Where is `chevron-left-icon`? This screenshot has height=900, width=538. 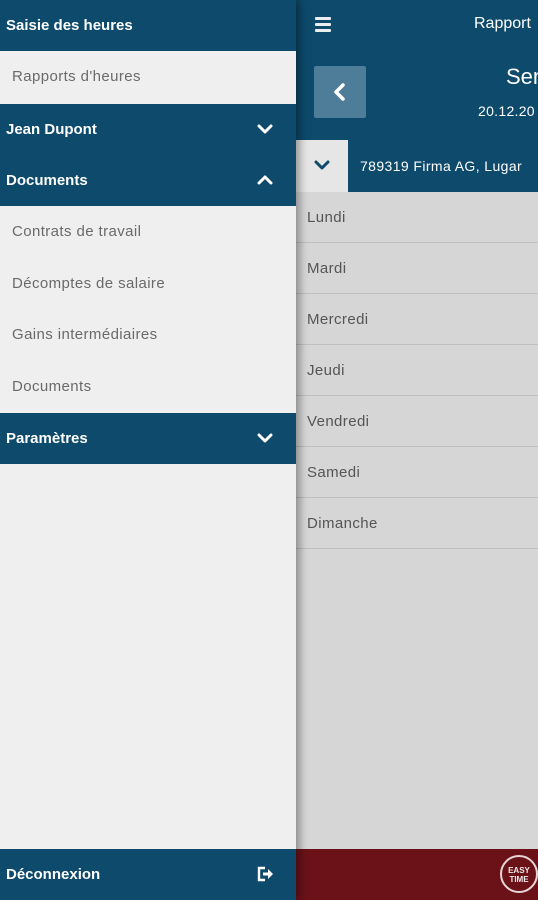 chevron-left-icon is located at coordinates (339, 92).